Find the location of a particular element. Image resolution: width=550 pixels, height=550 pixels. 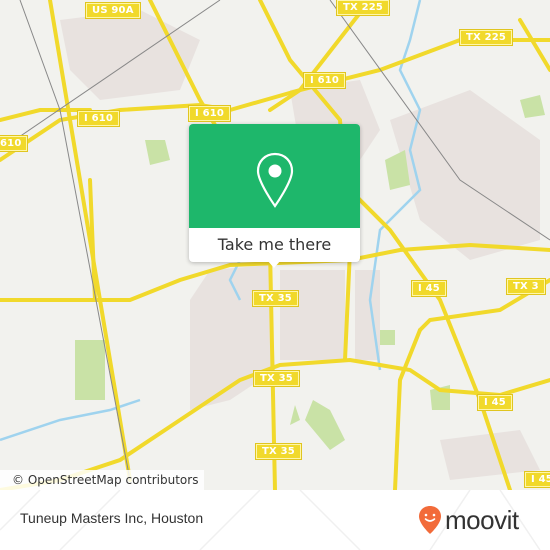

route-shield: US 90A is located at coordinates (113, 10).